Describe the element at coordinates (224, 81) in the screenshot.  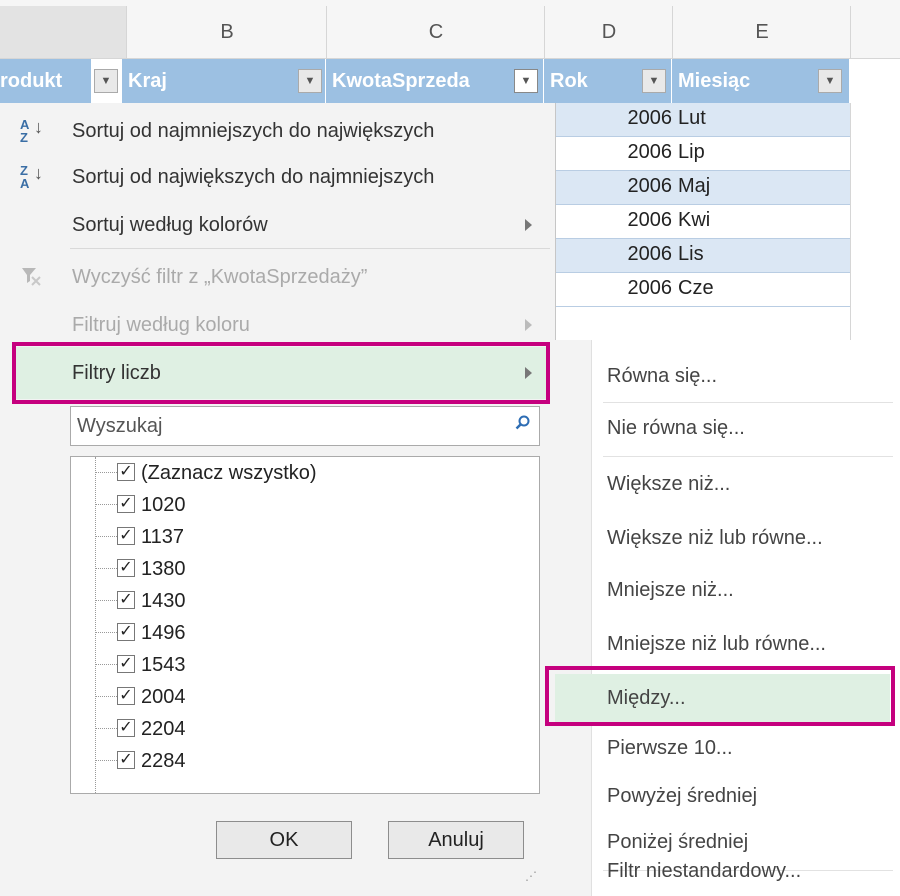
I see `header-kraj: Kraj` at that location.